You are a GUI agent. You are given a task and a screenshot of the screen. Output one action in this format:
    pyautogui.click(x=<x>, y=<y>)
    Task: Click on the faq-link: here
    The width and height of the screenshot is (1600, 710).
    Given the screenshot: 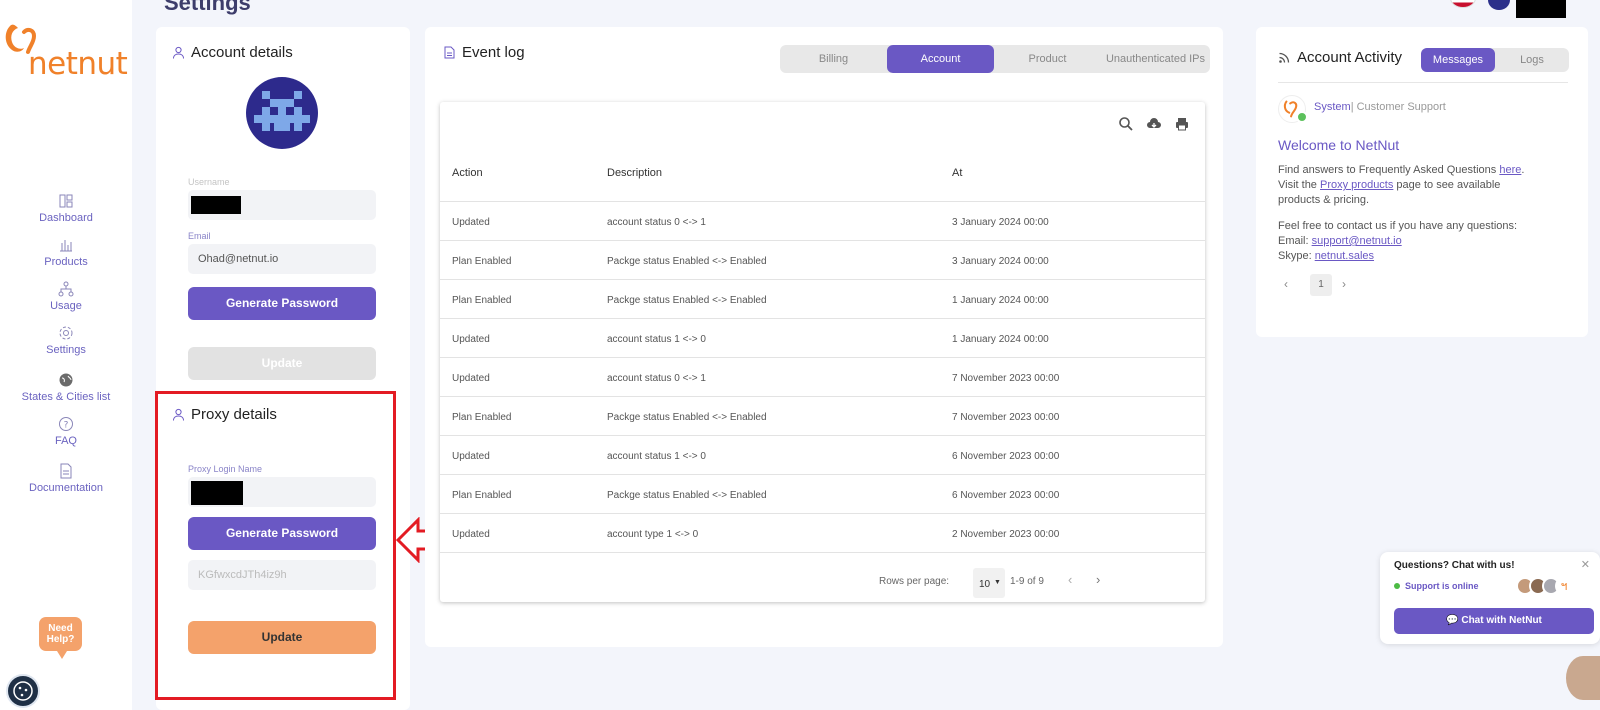 What is the action you would take?
    pyautogui.click(x=1510, y=170)
    